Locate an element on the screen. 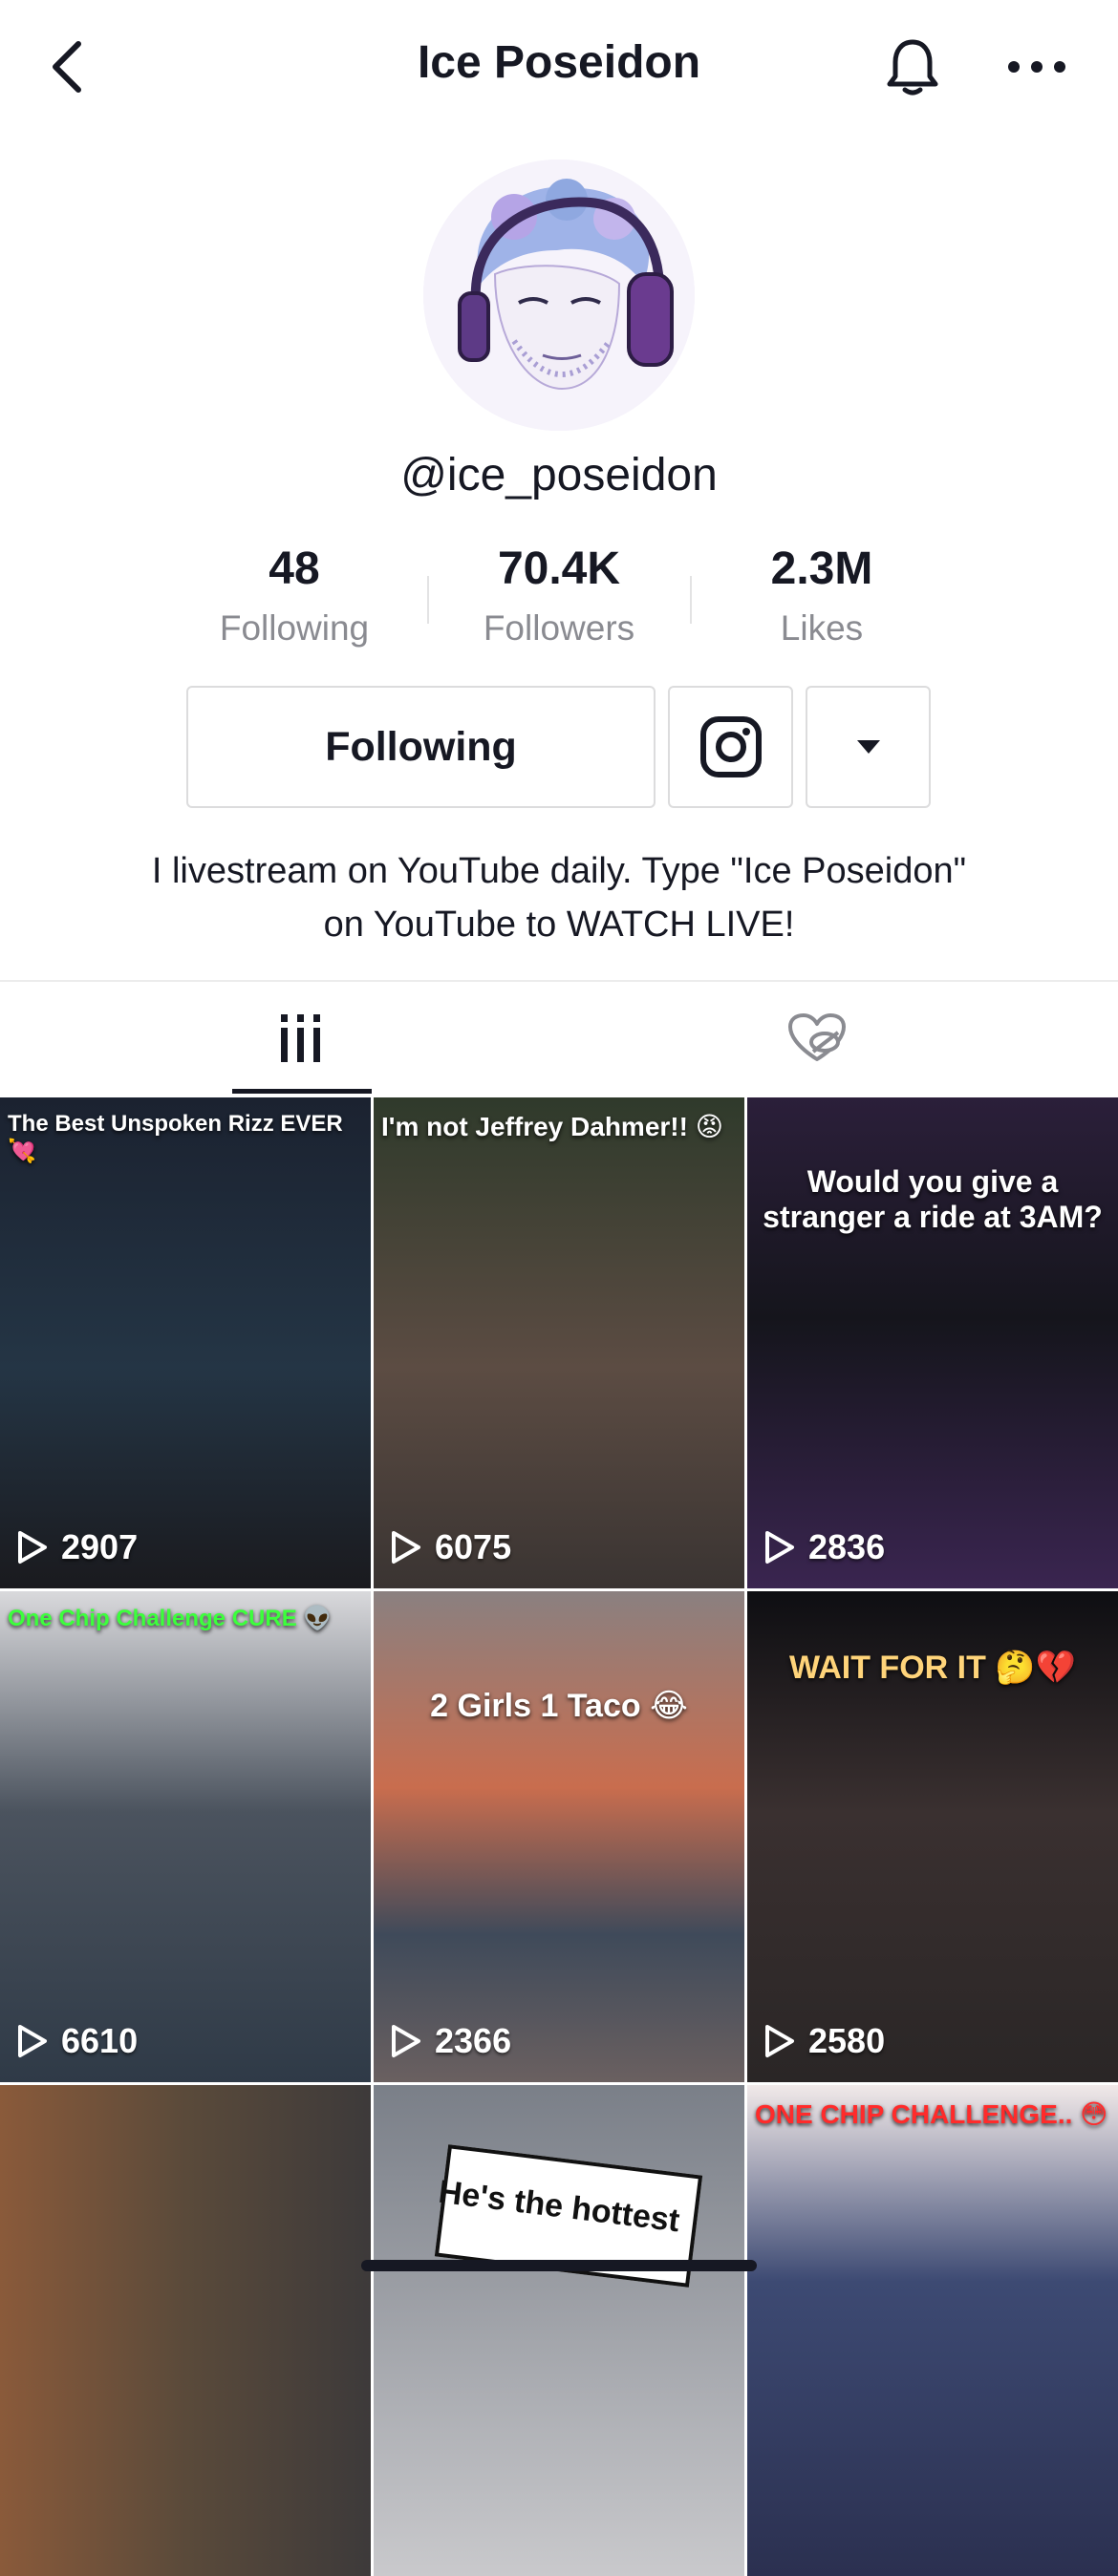 Image resolution: width=1118 pixels, height=2576 pixels. instagram-icon is located at coordinates (730, 746).